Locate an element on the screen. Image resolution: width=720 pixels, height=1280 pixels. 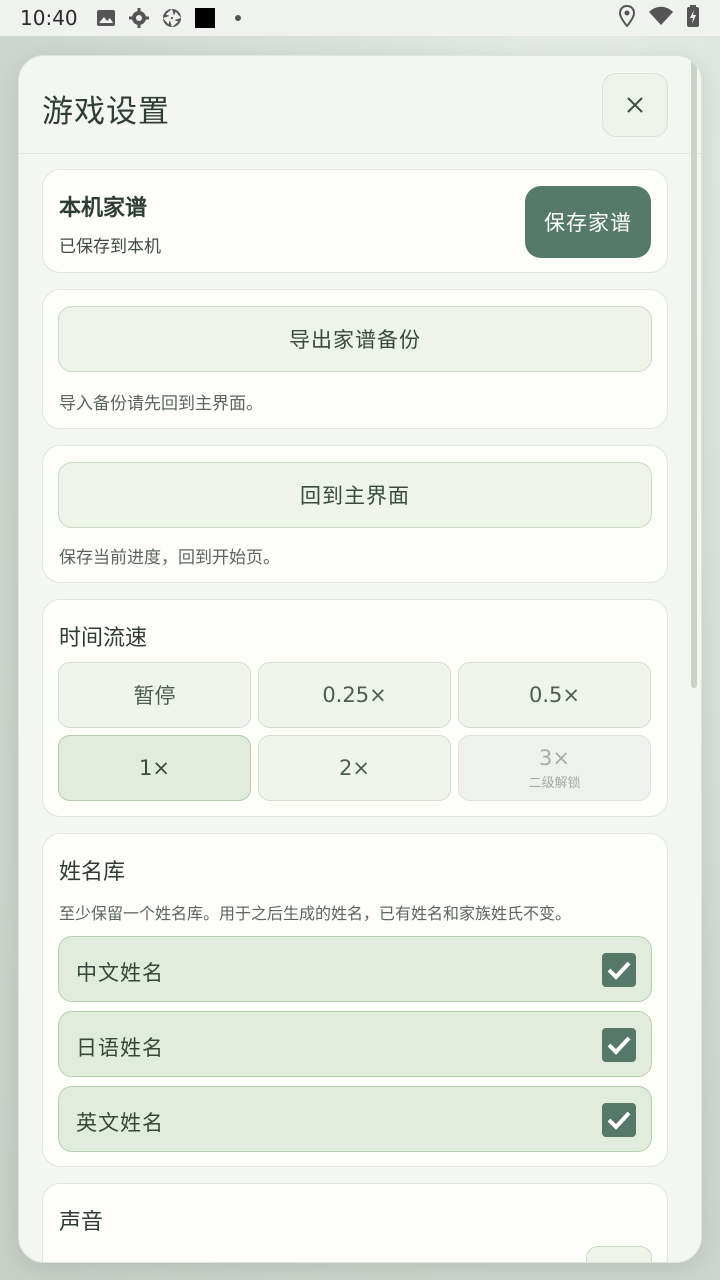
local-family-card: 本机家谱 已保存到本机 保存家谱 is located at coordinates (355, 221).